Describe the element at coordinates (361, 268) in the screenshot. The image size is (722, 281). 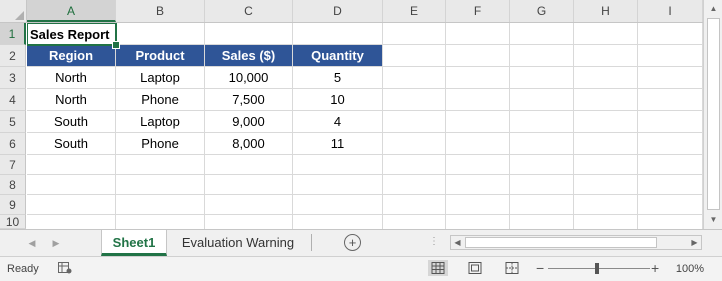
I see `status-bar: Ready − + 100%` at that location.